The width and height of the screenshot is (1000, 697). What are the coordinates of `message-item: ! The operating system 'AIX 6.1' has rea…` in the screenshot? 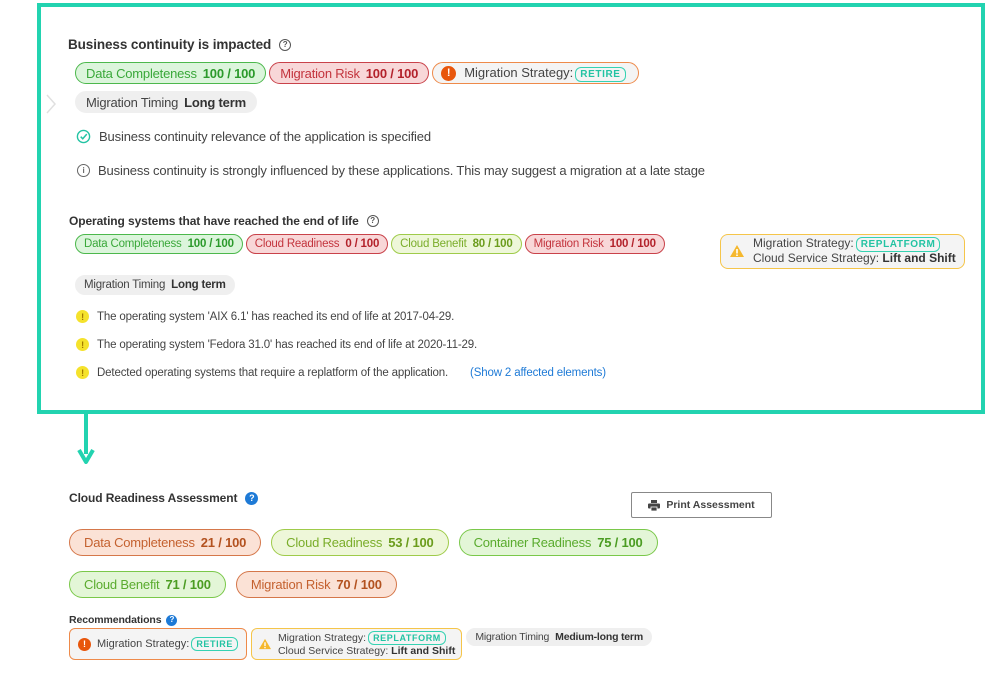 It's located at (265, 316).